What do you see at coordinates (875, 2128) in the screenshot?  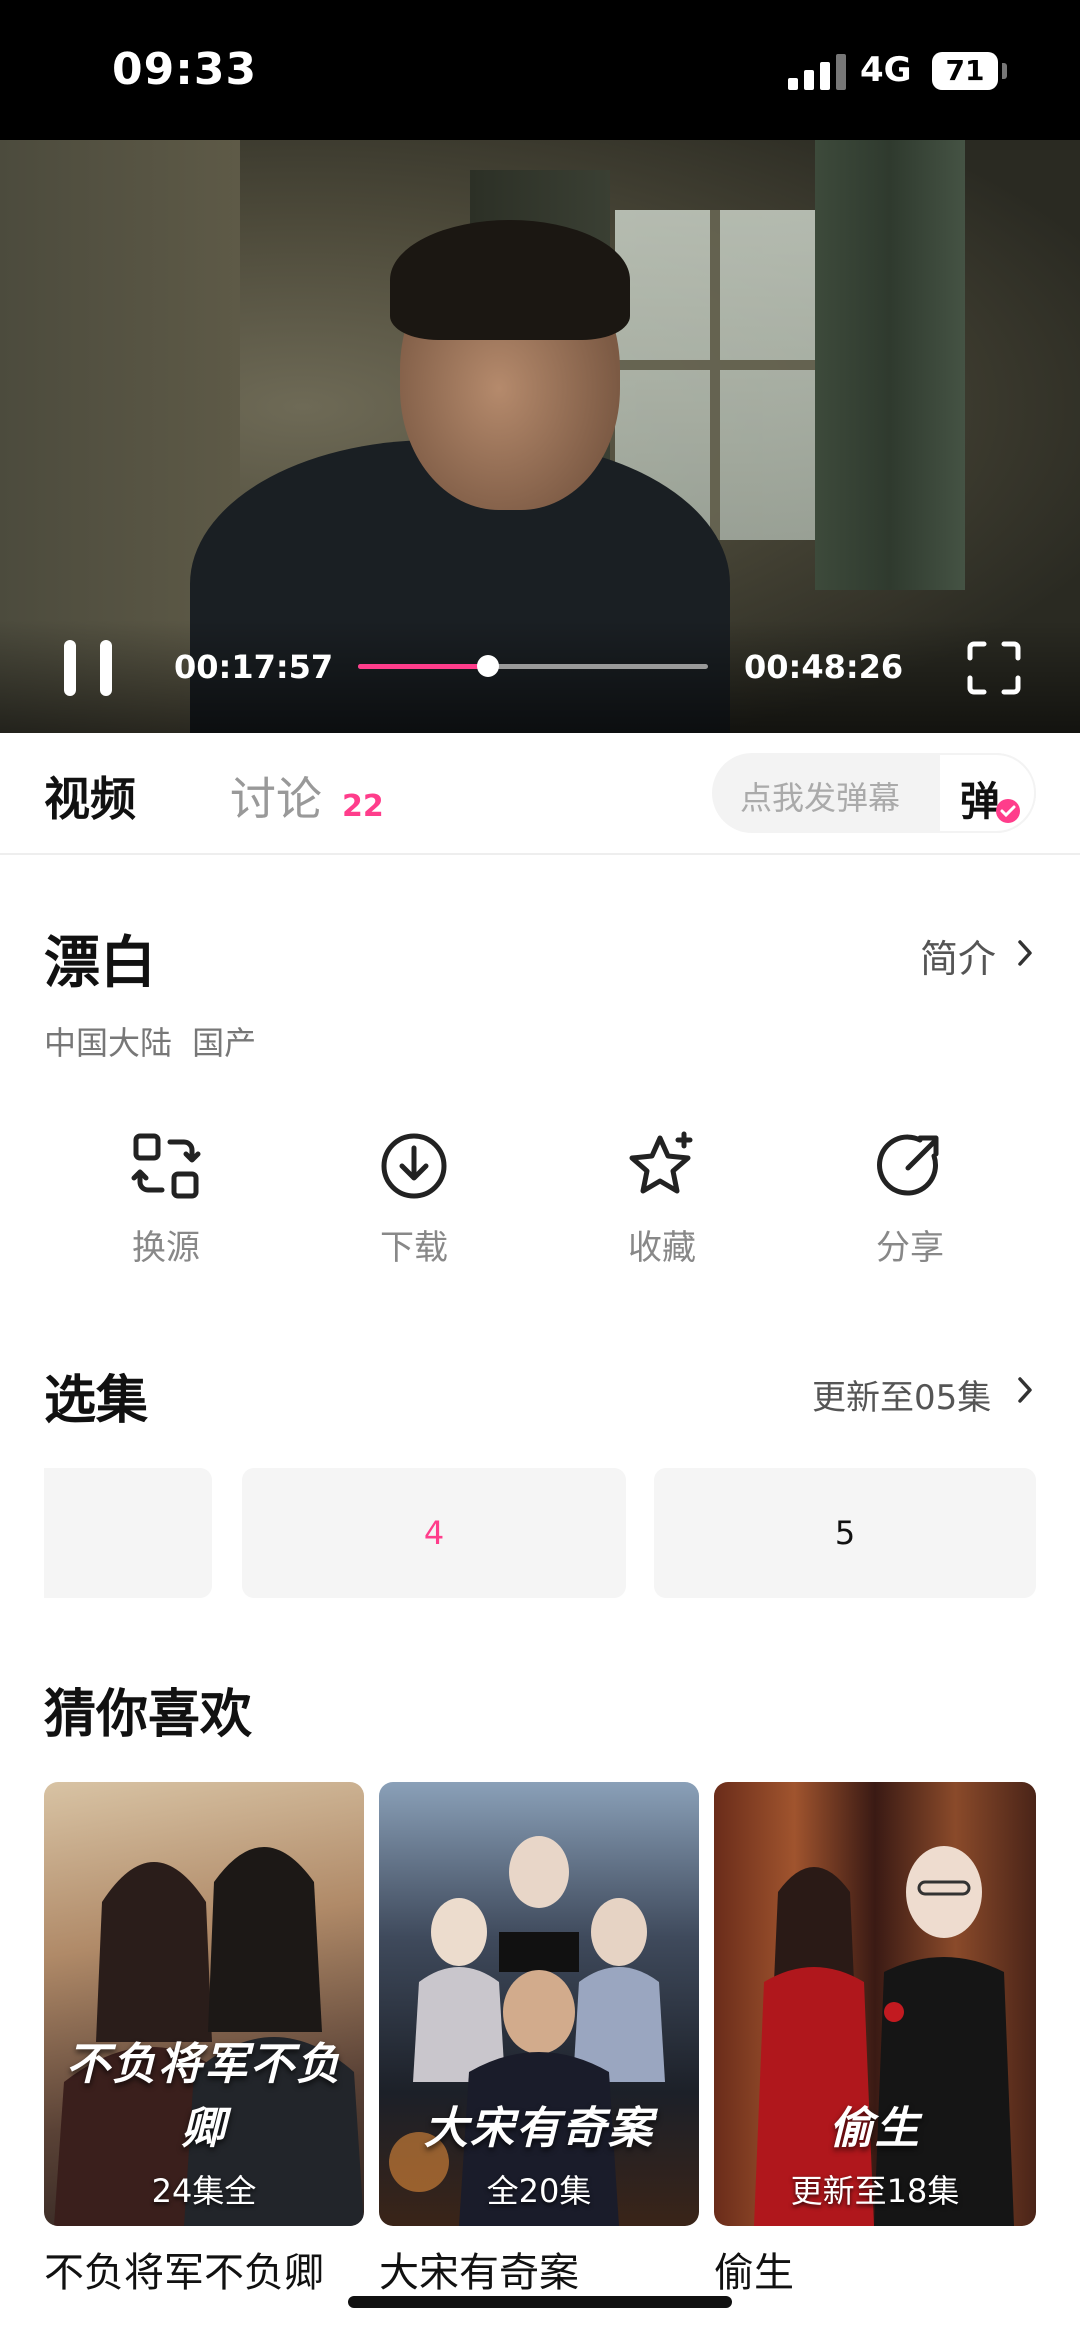 I see `poster-title-art: 偷生` at bounding box center [875, 2128].